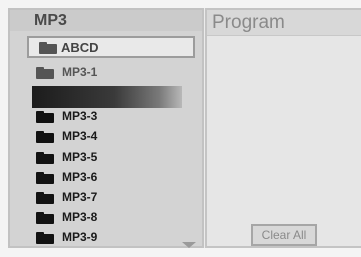 The width and height of the screenshot is (361, 257). I want to click on list-item-label: MP3-9, so click(80, 237).